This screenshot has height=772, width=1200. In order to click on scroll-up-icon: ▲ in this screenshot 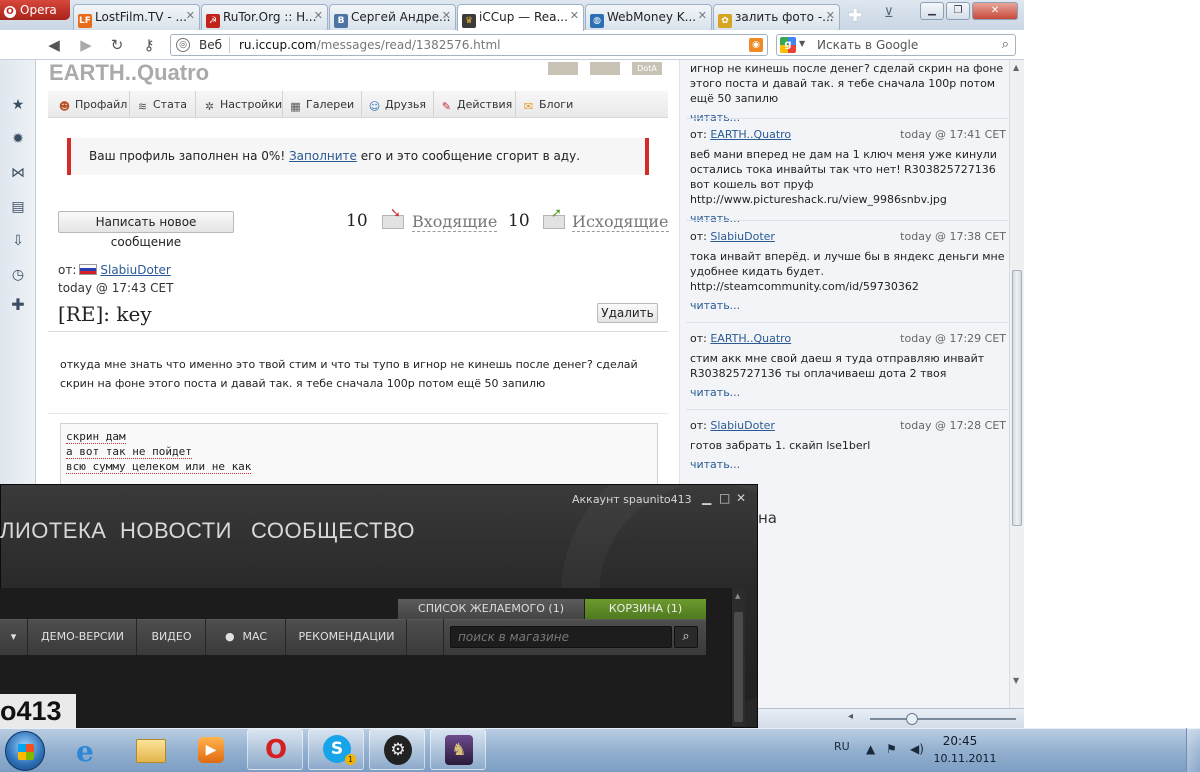, I will do `click(1016, 67)`.